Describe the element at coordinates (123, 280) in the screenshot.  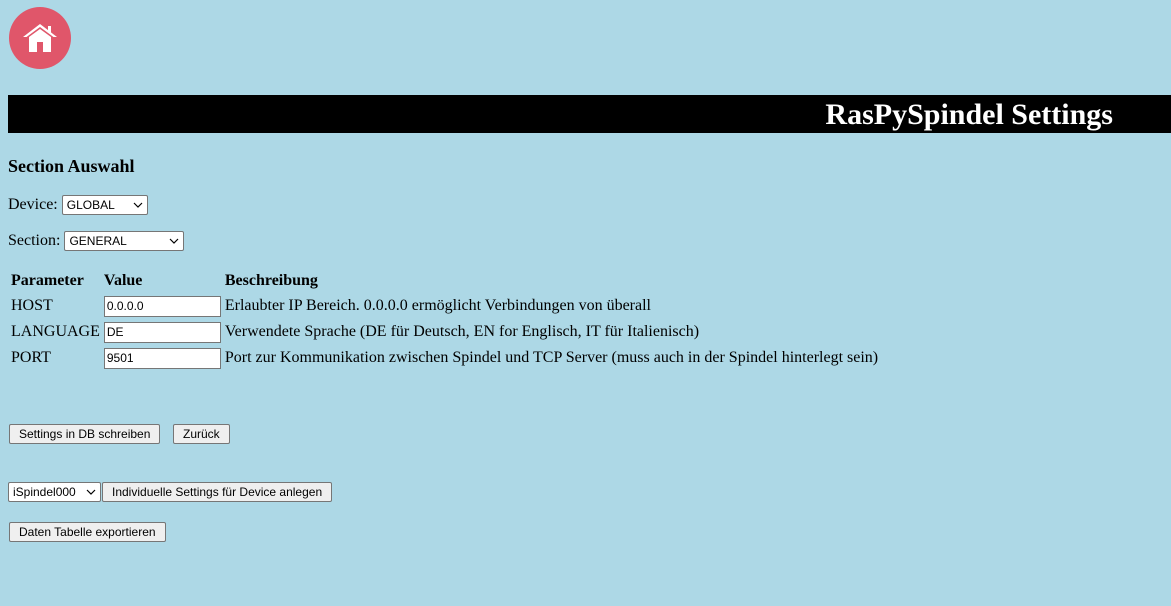
I see `column-header-value: Value` at that location.